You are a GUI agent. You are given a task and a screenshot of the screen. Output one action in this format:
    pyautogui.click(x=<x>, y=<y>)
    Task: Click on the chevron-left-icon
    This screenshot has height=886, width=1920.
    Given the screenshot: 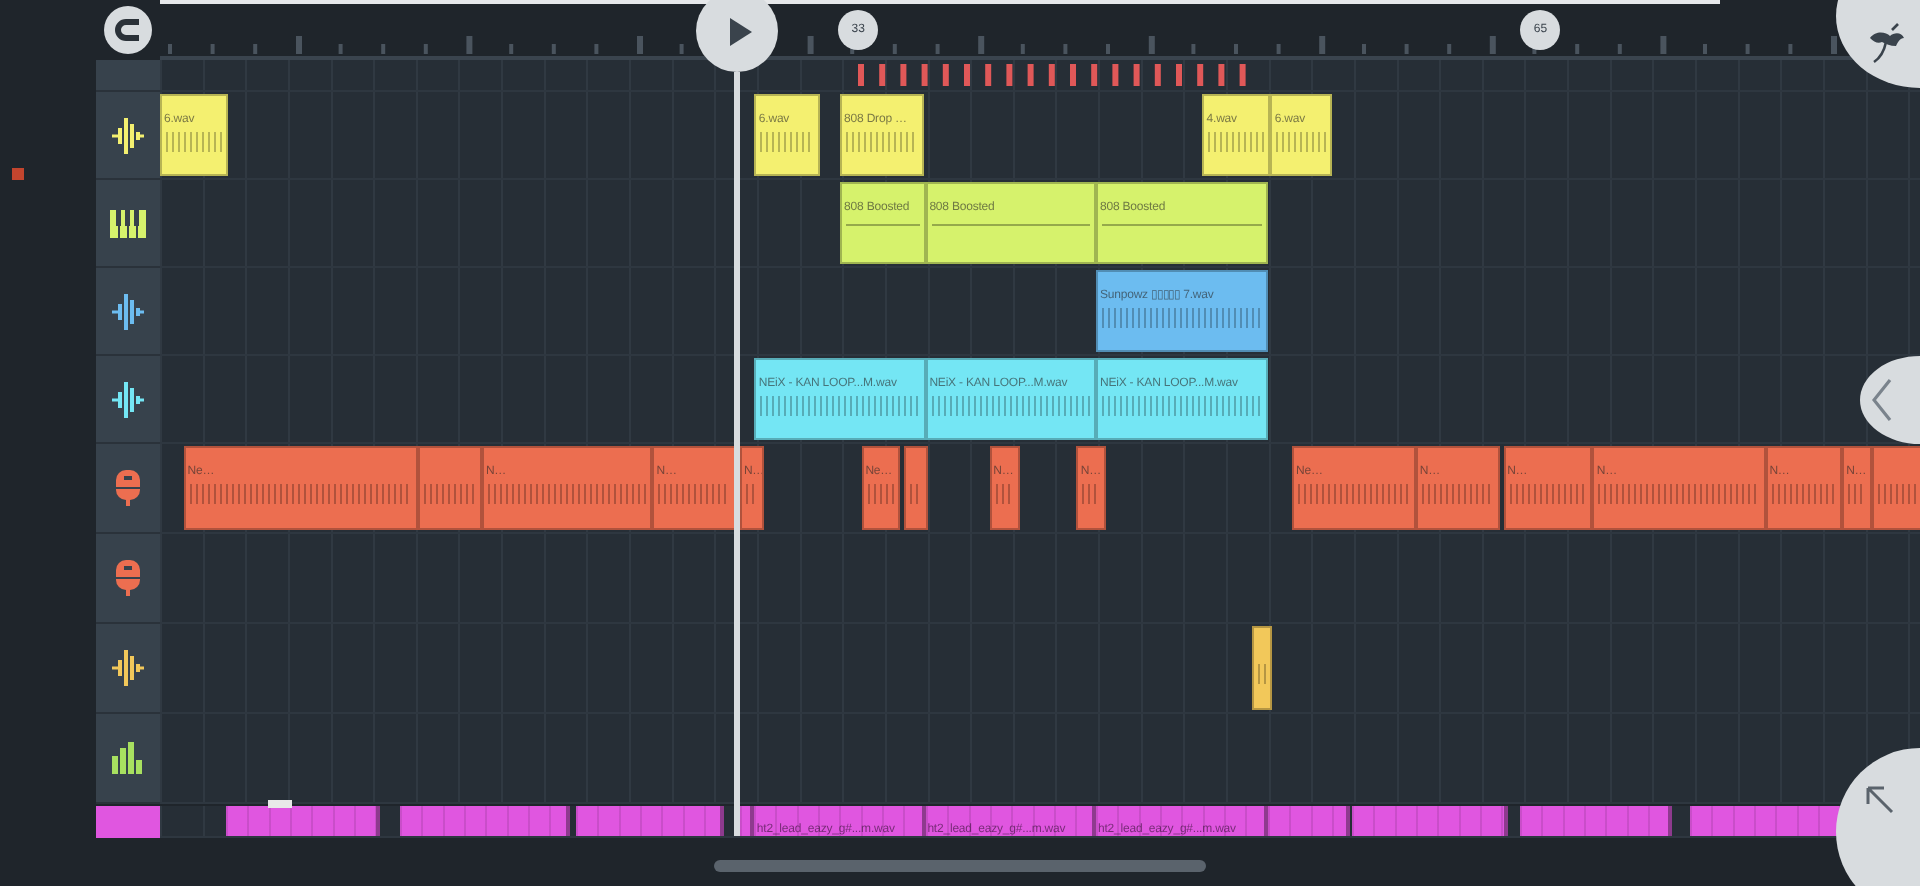 What is the action you would take?
    pyautogui.click(x=1882, y=400)
    